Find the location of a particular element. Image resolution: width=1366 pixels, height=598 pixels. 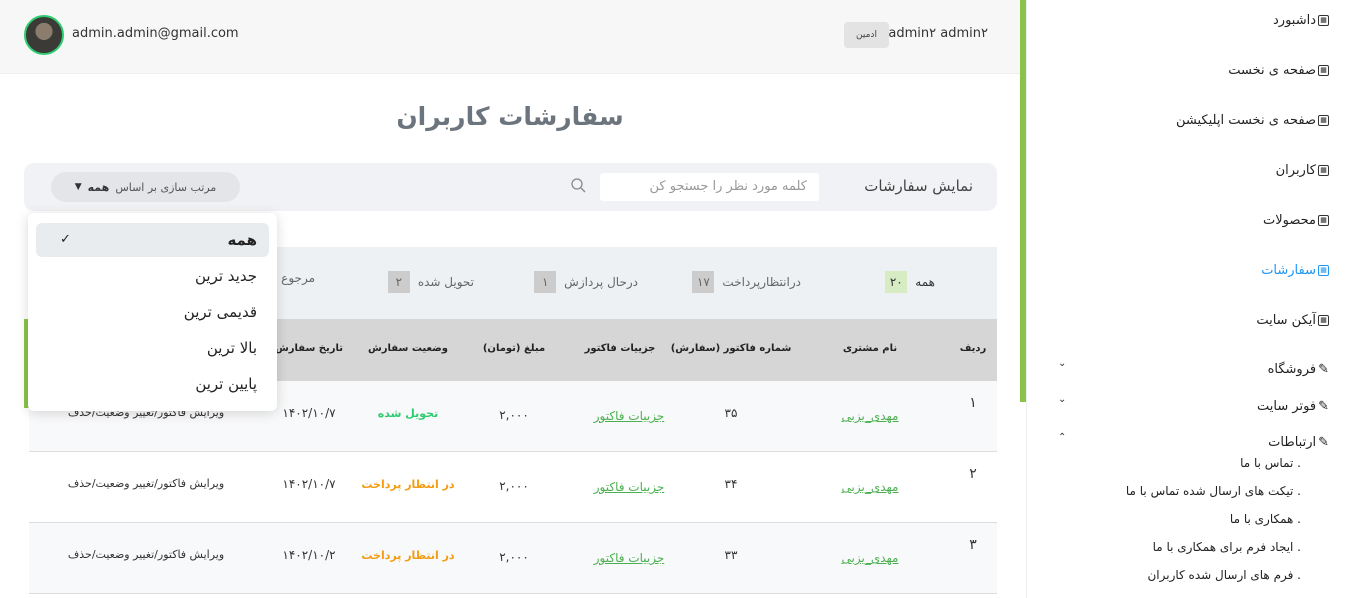

sort-option-label: همه is located at coordinates (242, 240).